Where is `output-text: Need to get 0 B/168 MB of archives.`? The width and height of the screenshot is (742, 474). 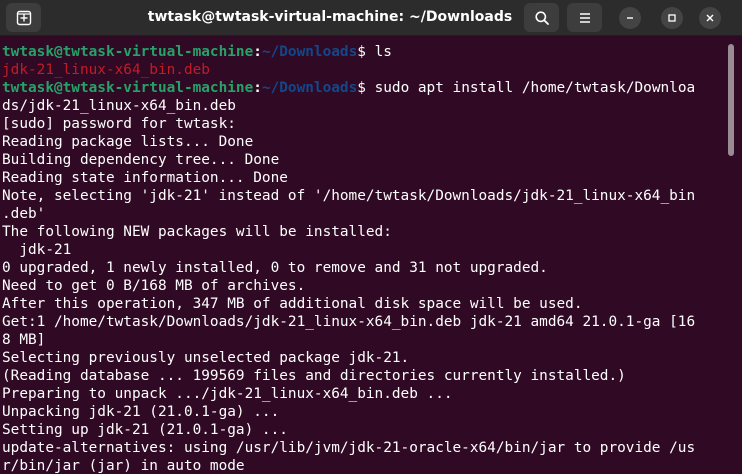 output-text: Need to get 0 B/168 MB of archives. is located at coordinates (154, 286).